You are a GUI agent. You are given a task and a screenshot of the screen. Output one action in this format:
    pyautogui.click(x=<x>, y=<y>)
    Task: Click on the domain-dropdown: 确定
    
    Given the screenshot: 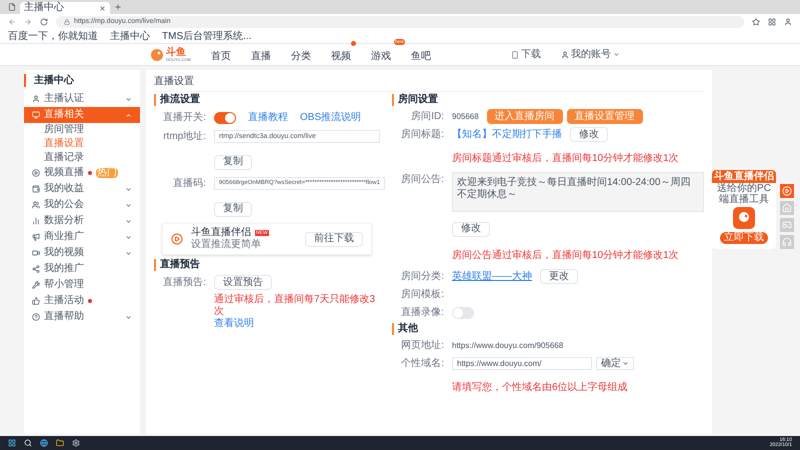 What is the action you would take?
    pyautogui.click(x=615, y=363)
    